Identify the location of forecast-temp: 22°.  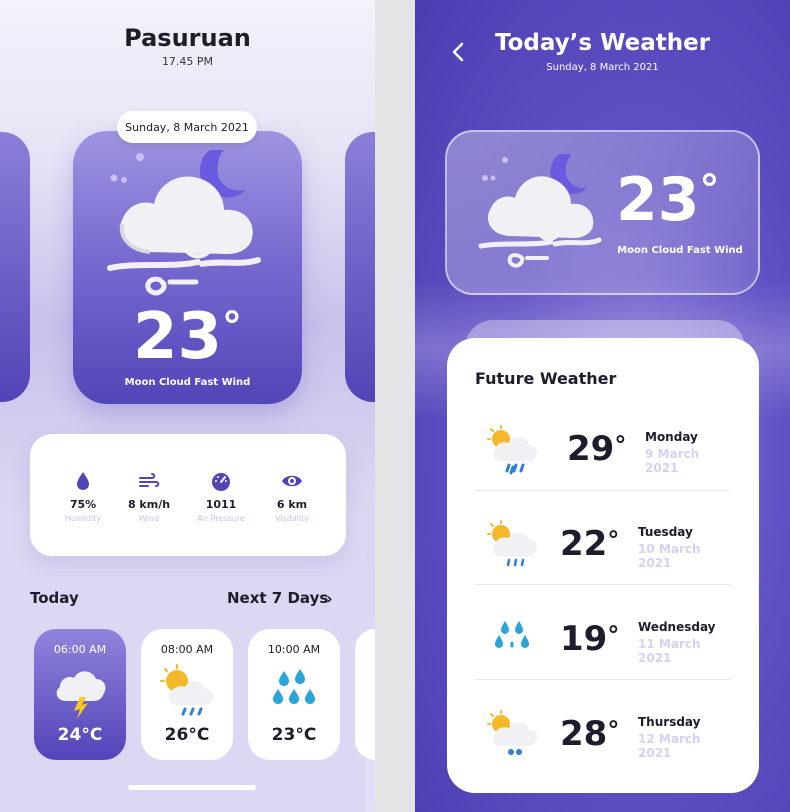
(589, 544).